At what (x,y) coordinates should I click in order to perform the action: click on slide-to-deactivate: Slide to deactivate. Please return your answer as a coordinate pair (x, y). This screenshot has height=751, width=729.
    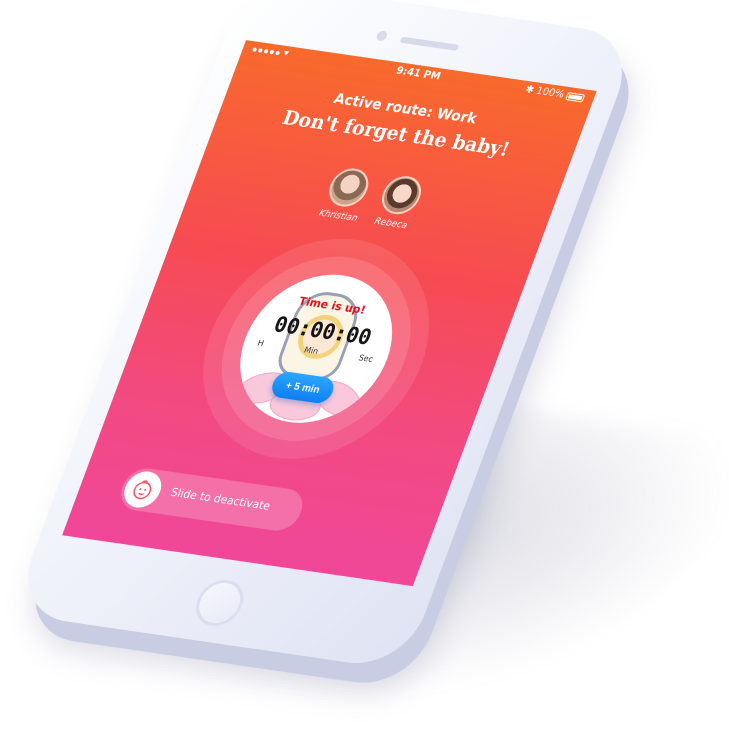
    Looking at the image, I should click on (211, 499).